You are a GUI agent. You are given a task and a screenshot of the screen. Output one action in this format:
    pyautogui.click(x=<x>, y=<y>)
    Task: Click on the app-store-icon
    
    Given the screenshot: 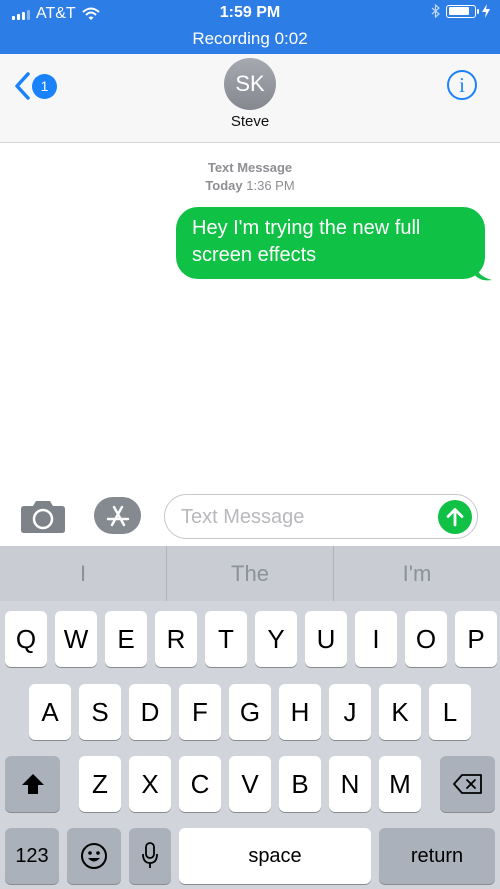 What is the action you would take?
    pyautogui.click(x=117, y=515)
    